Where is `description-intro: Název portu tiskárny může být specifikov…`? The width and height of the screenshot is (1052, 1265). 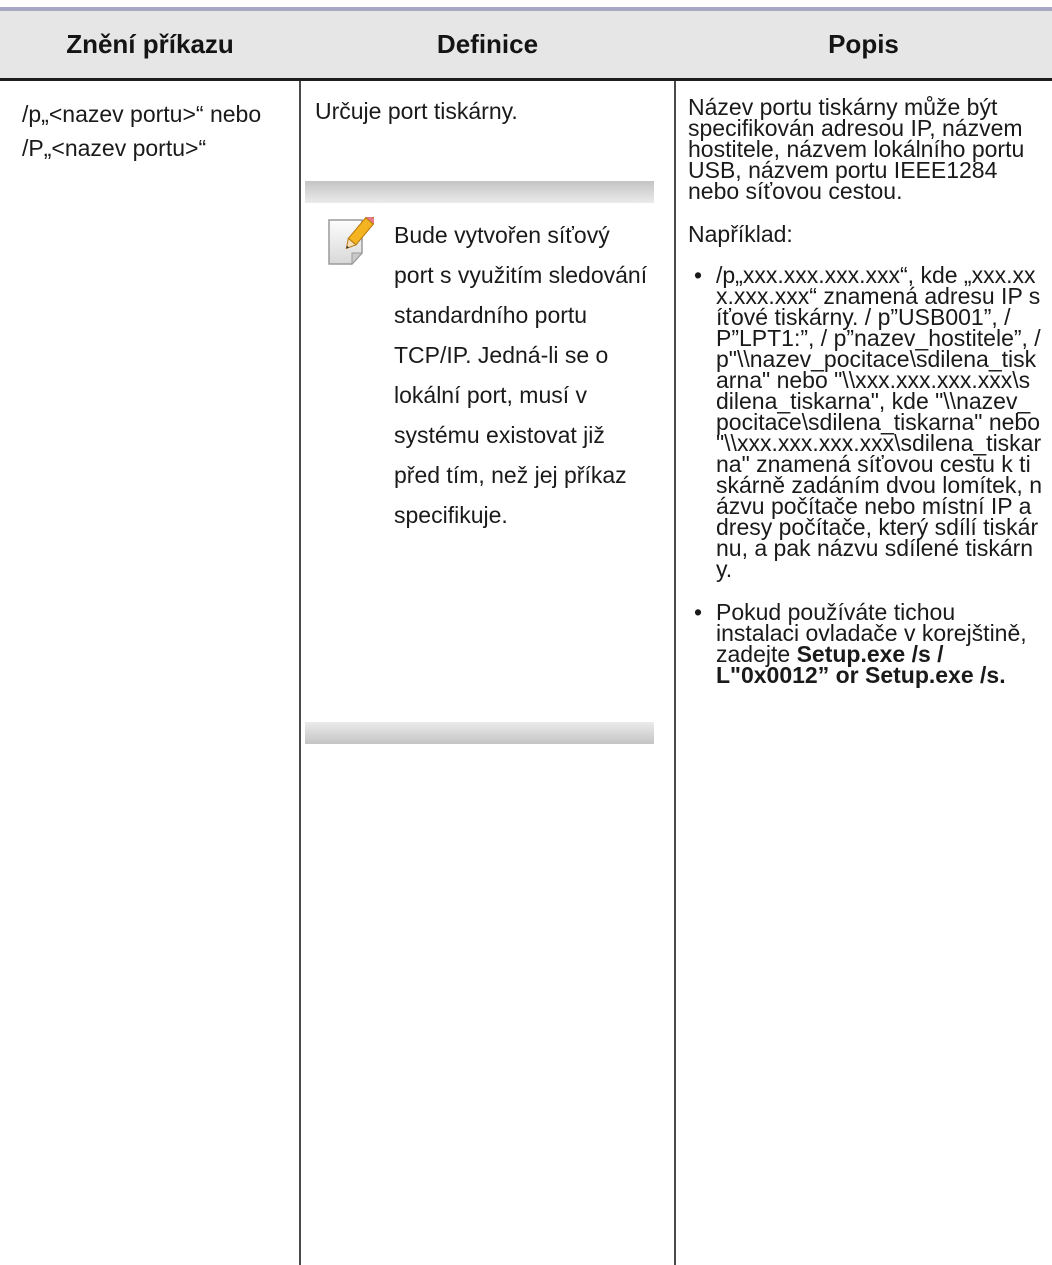 description-intro: Název portu tiskárny může být specifikov… is located at coordinates (856, 149).